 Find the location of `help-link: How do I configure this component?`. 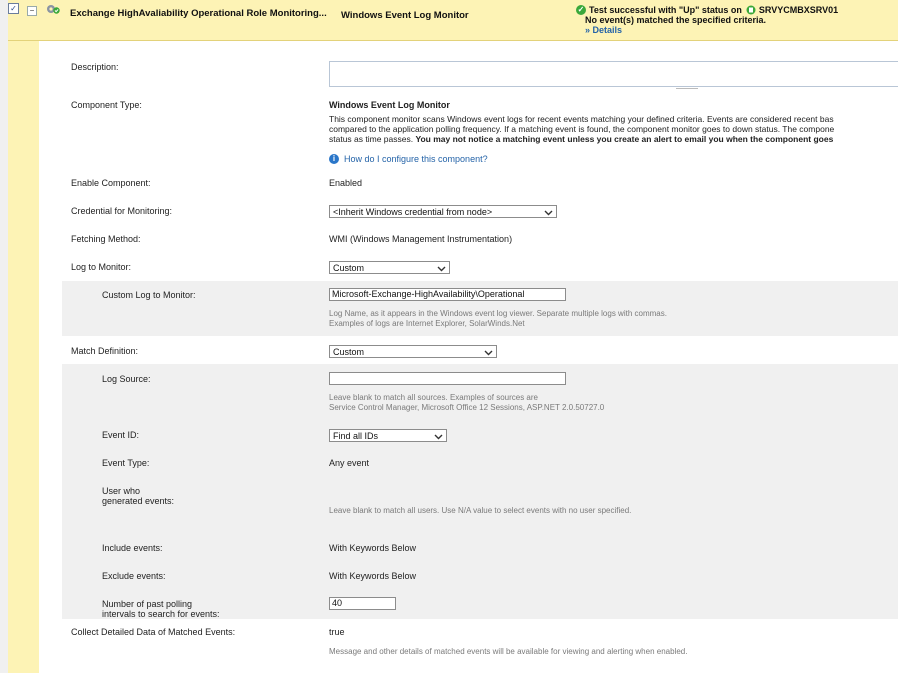

help-link: How do I configure this component? is located at coordinates (416, 159).